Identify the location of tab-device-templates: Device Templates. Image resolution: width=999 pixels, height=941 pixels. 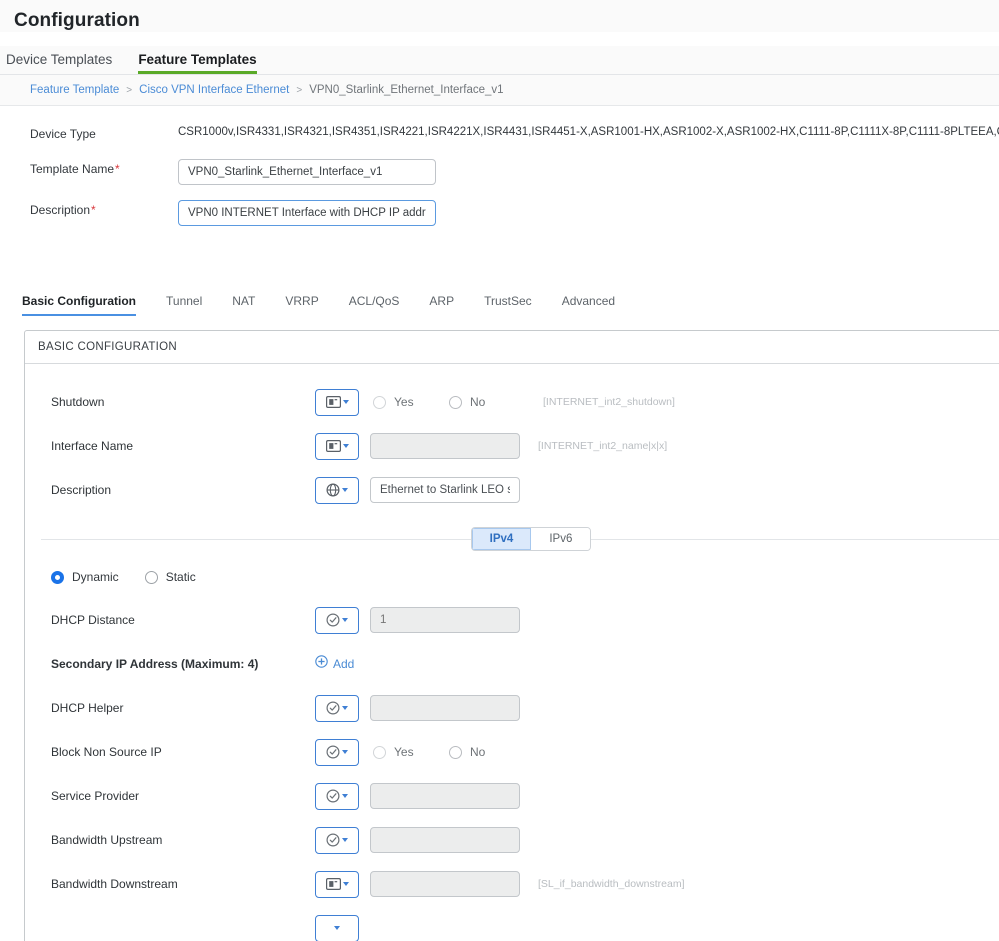
(59, 63).